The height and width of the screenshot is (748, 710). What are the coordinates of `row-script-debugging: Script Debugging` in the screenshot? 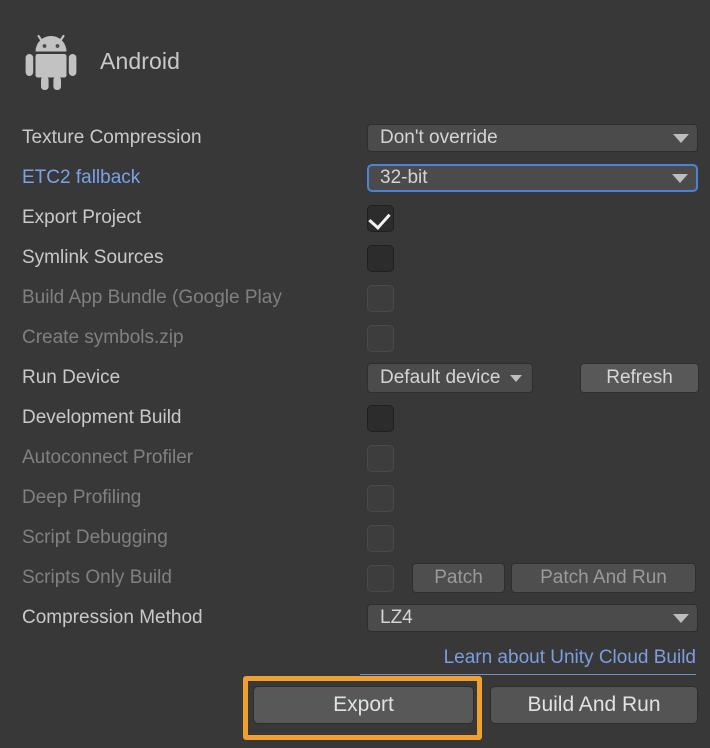 It's located at (355, 538).